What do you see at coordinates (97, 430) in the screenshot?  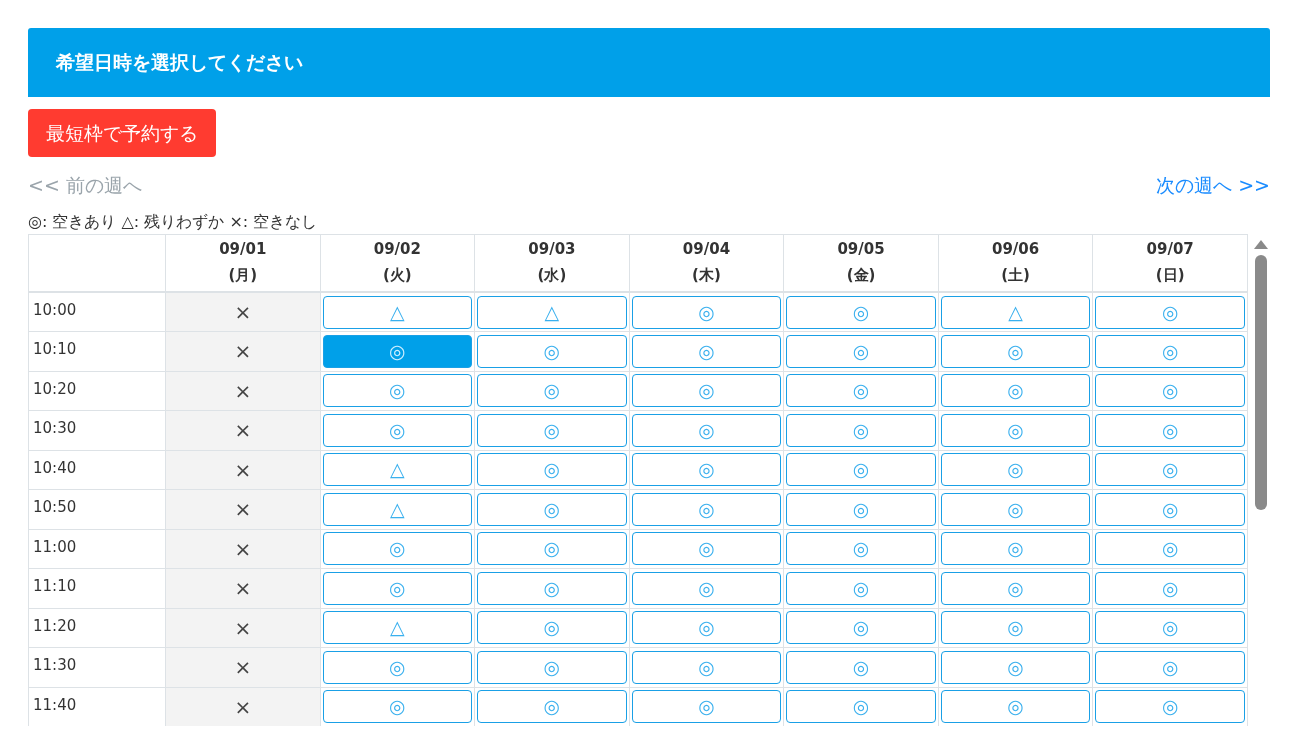 I see `time-cell: 10:30` at bounding box center [97, 430].